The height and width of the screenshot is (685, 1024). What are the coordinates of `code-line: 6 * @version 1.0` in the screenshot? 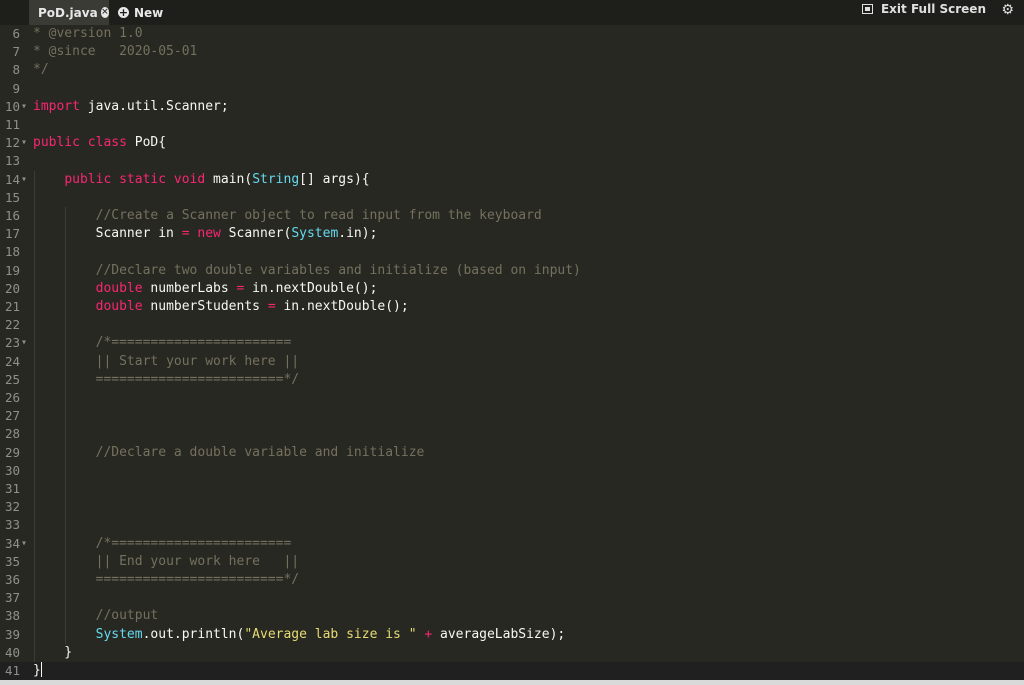 It's located at (512, 34).